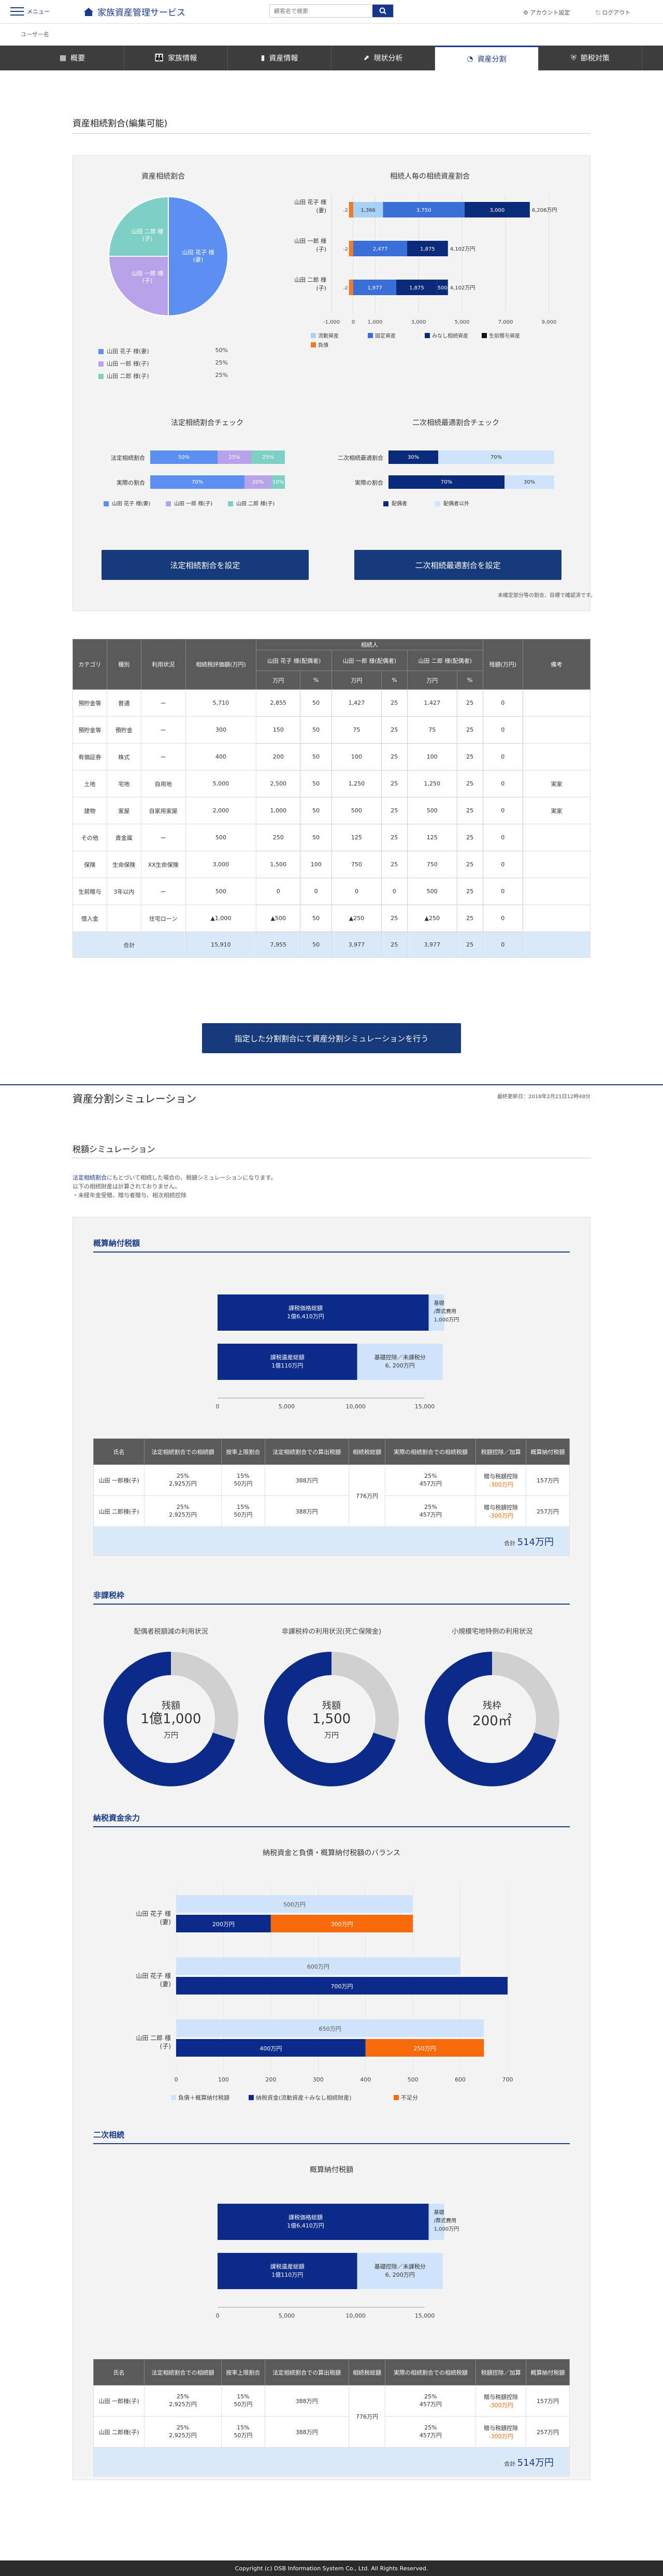  What do you see at coordinates (395, 503) in the screenshot?
I see `check-legend: 配偶者` at bounding box center [395, 503].